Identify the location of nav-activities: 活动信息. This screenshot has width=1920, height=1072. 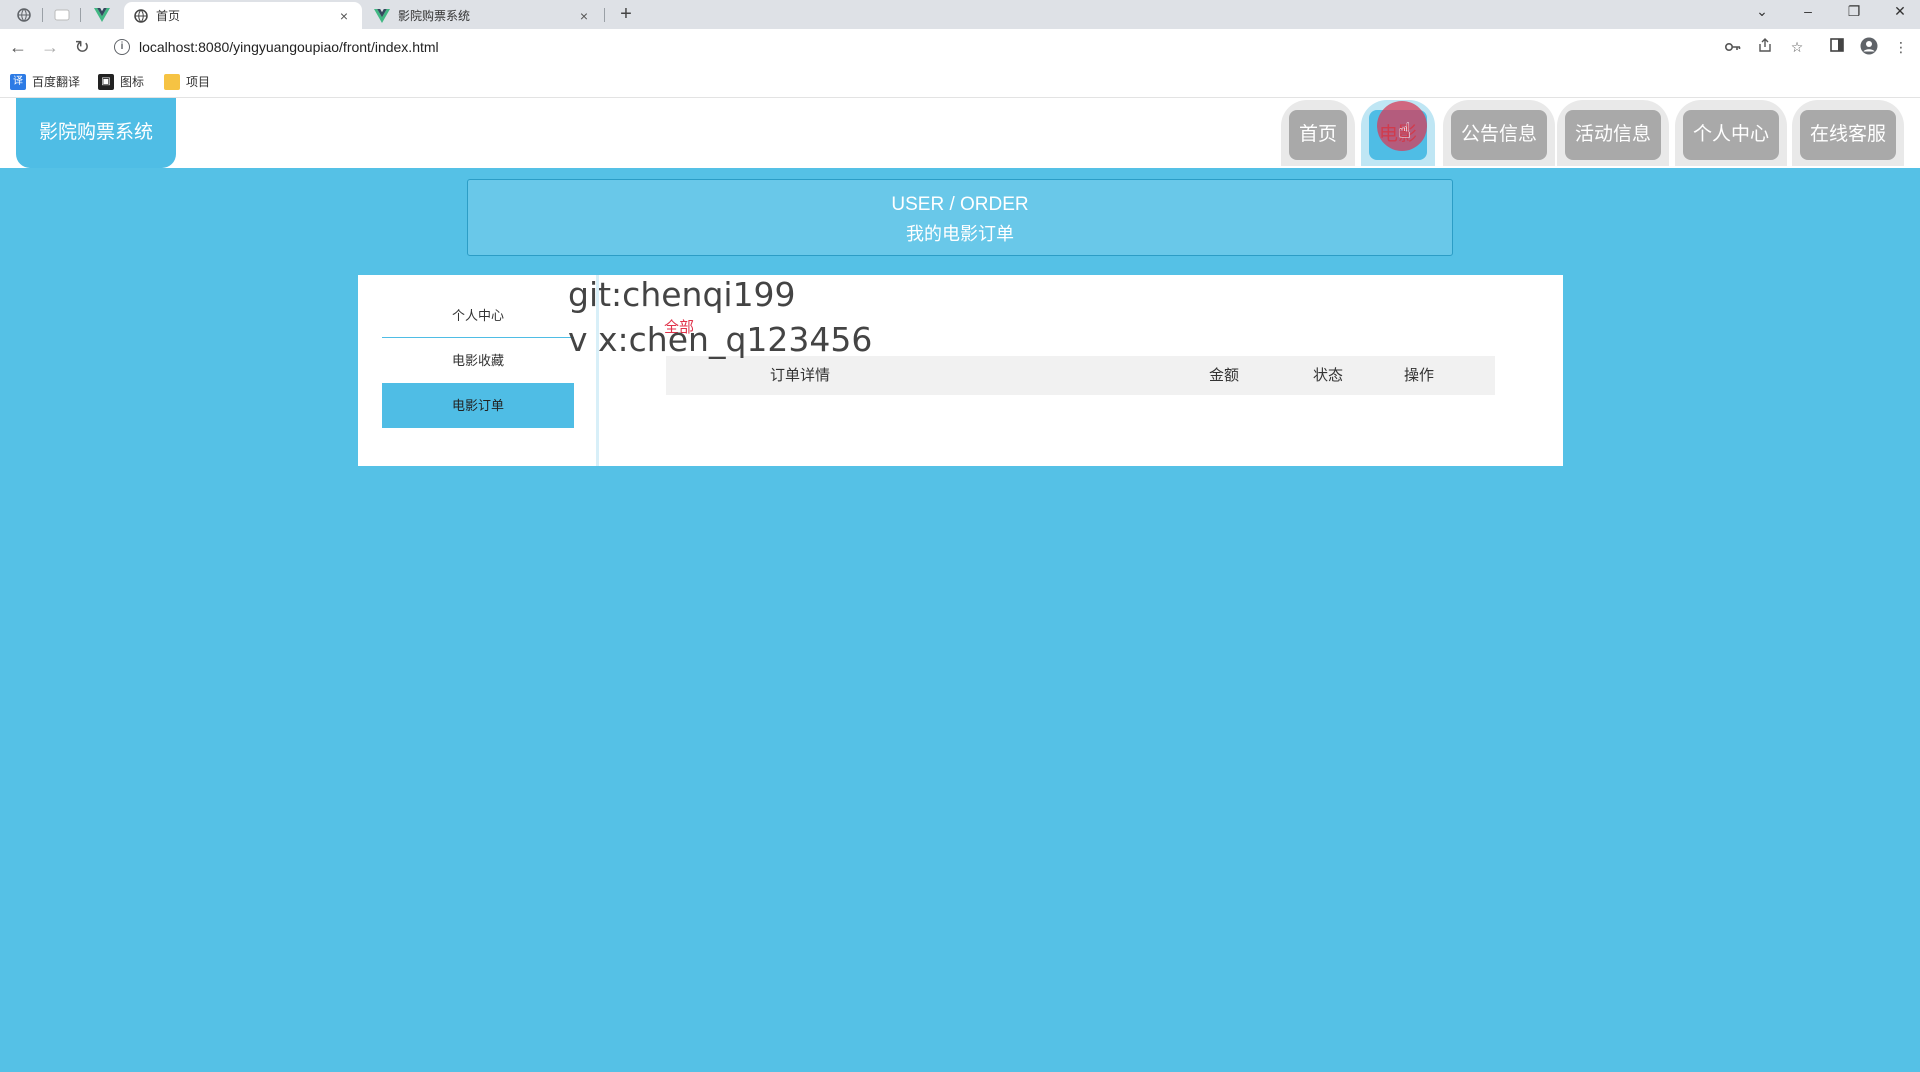
(1613, 133).